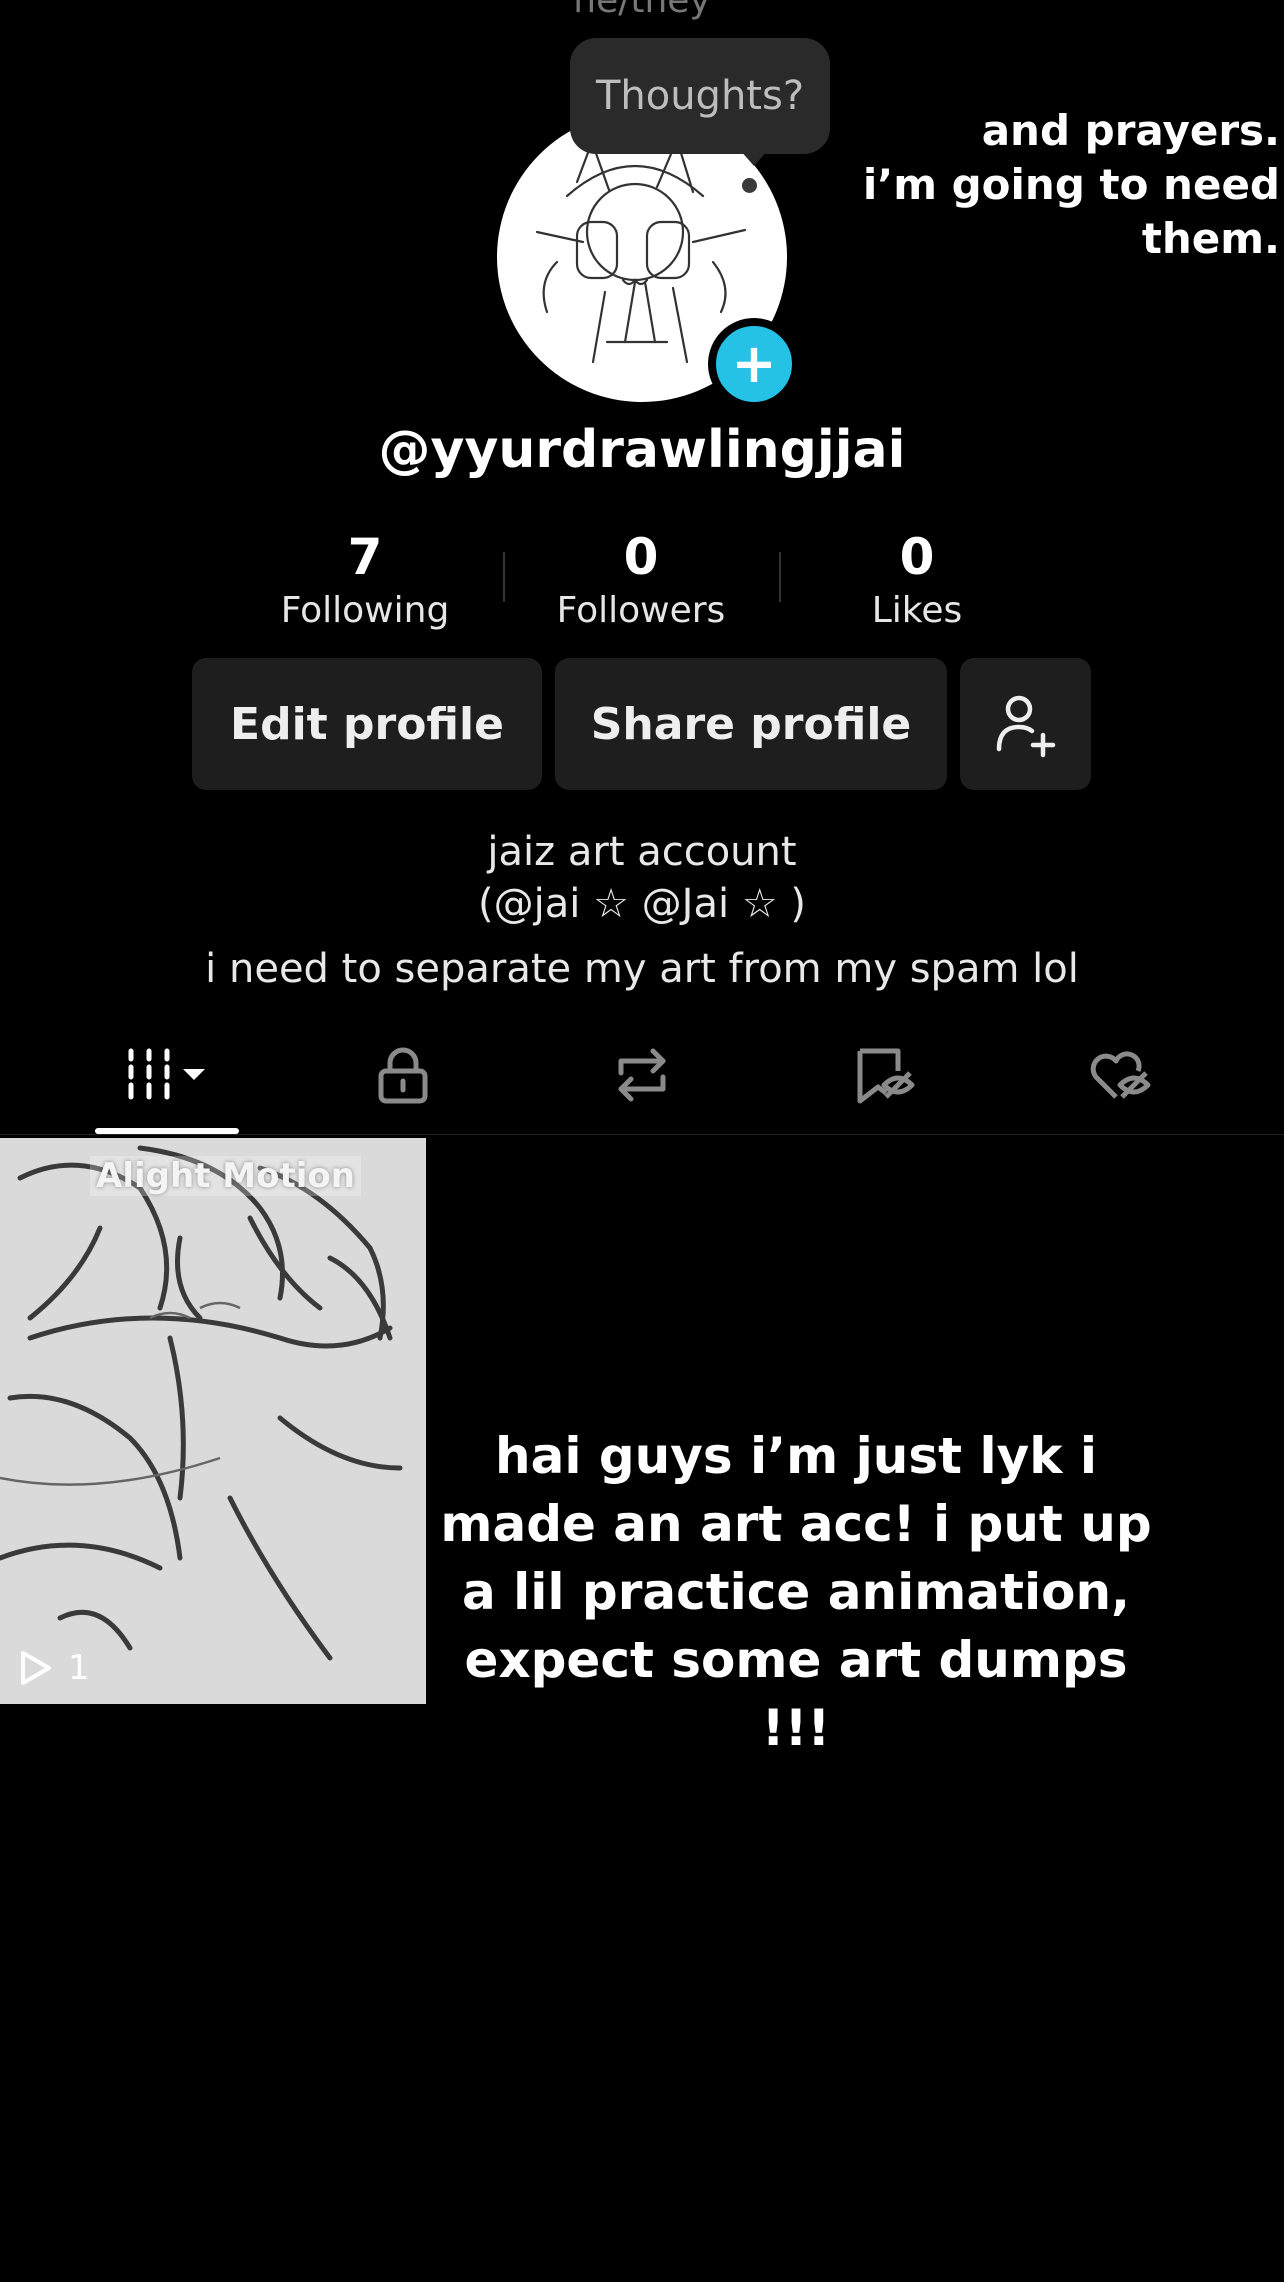  I want to click on bio-line1: jaiz art account, so click(642, 852).